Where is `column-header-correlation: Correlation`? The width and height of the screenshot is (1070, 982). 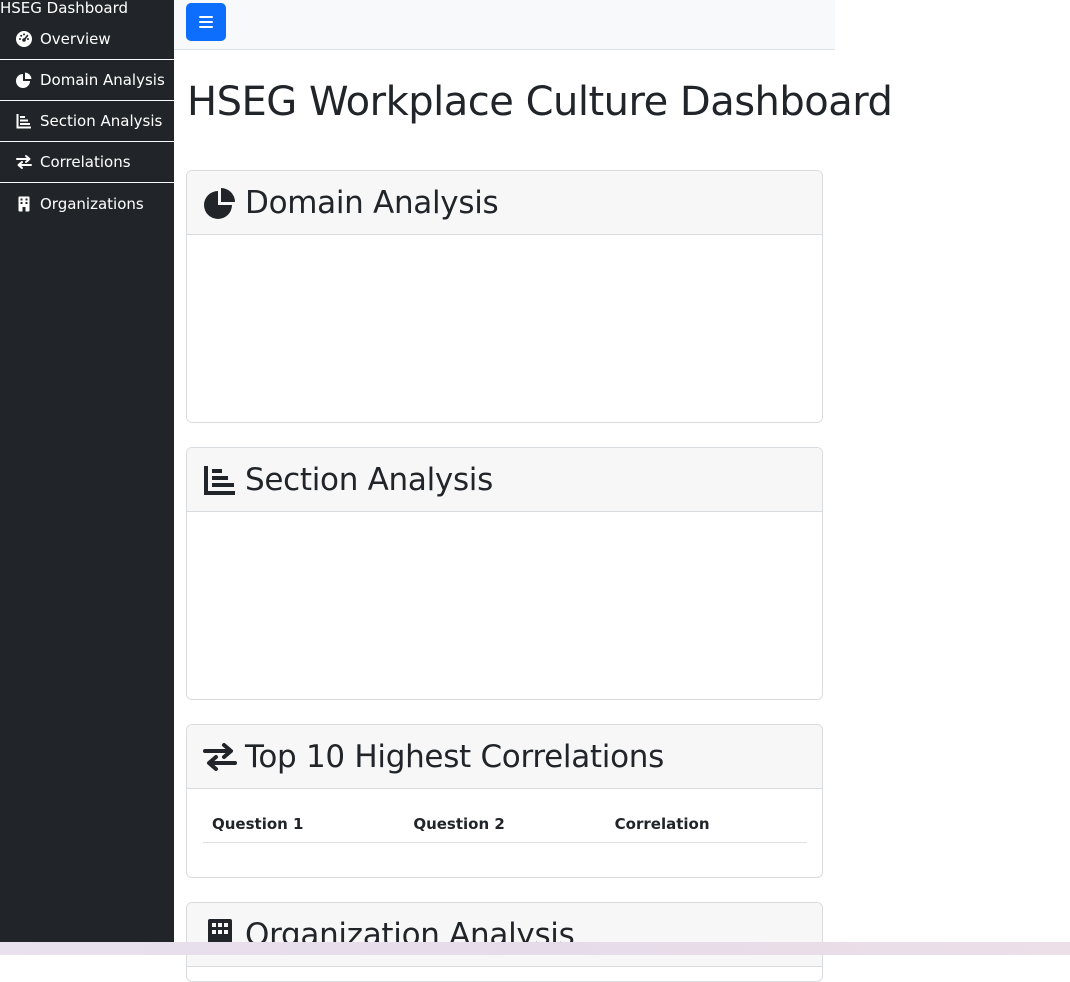
column-header-correlation: Correlation is located at coordinates (706, 824).